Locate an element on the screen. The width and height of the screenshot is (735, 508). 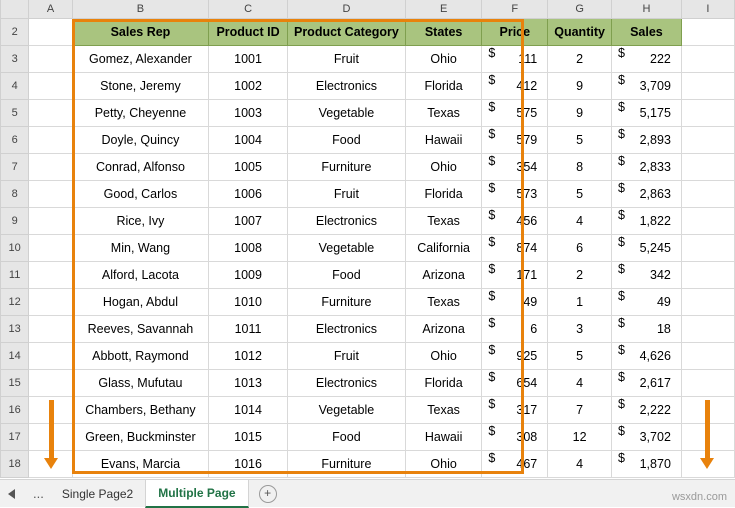
cell-sales-rep: Alford, Lacota is located at coordinates (140, 275).